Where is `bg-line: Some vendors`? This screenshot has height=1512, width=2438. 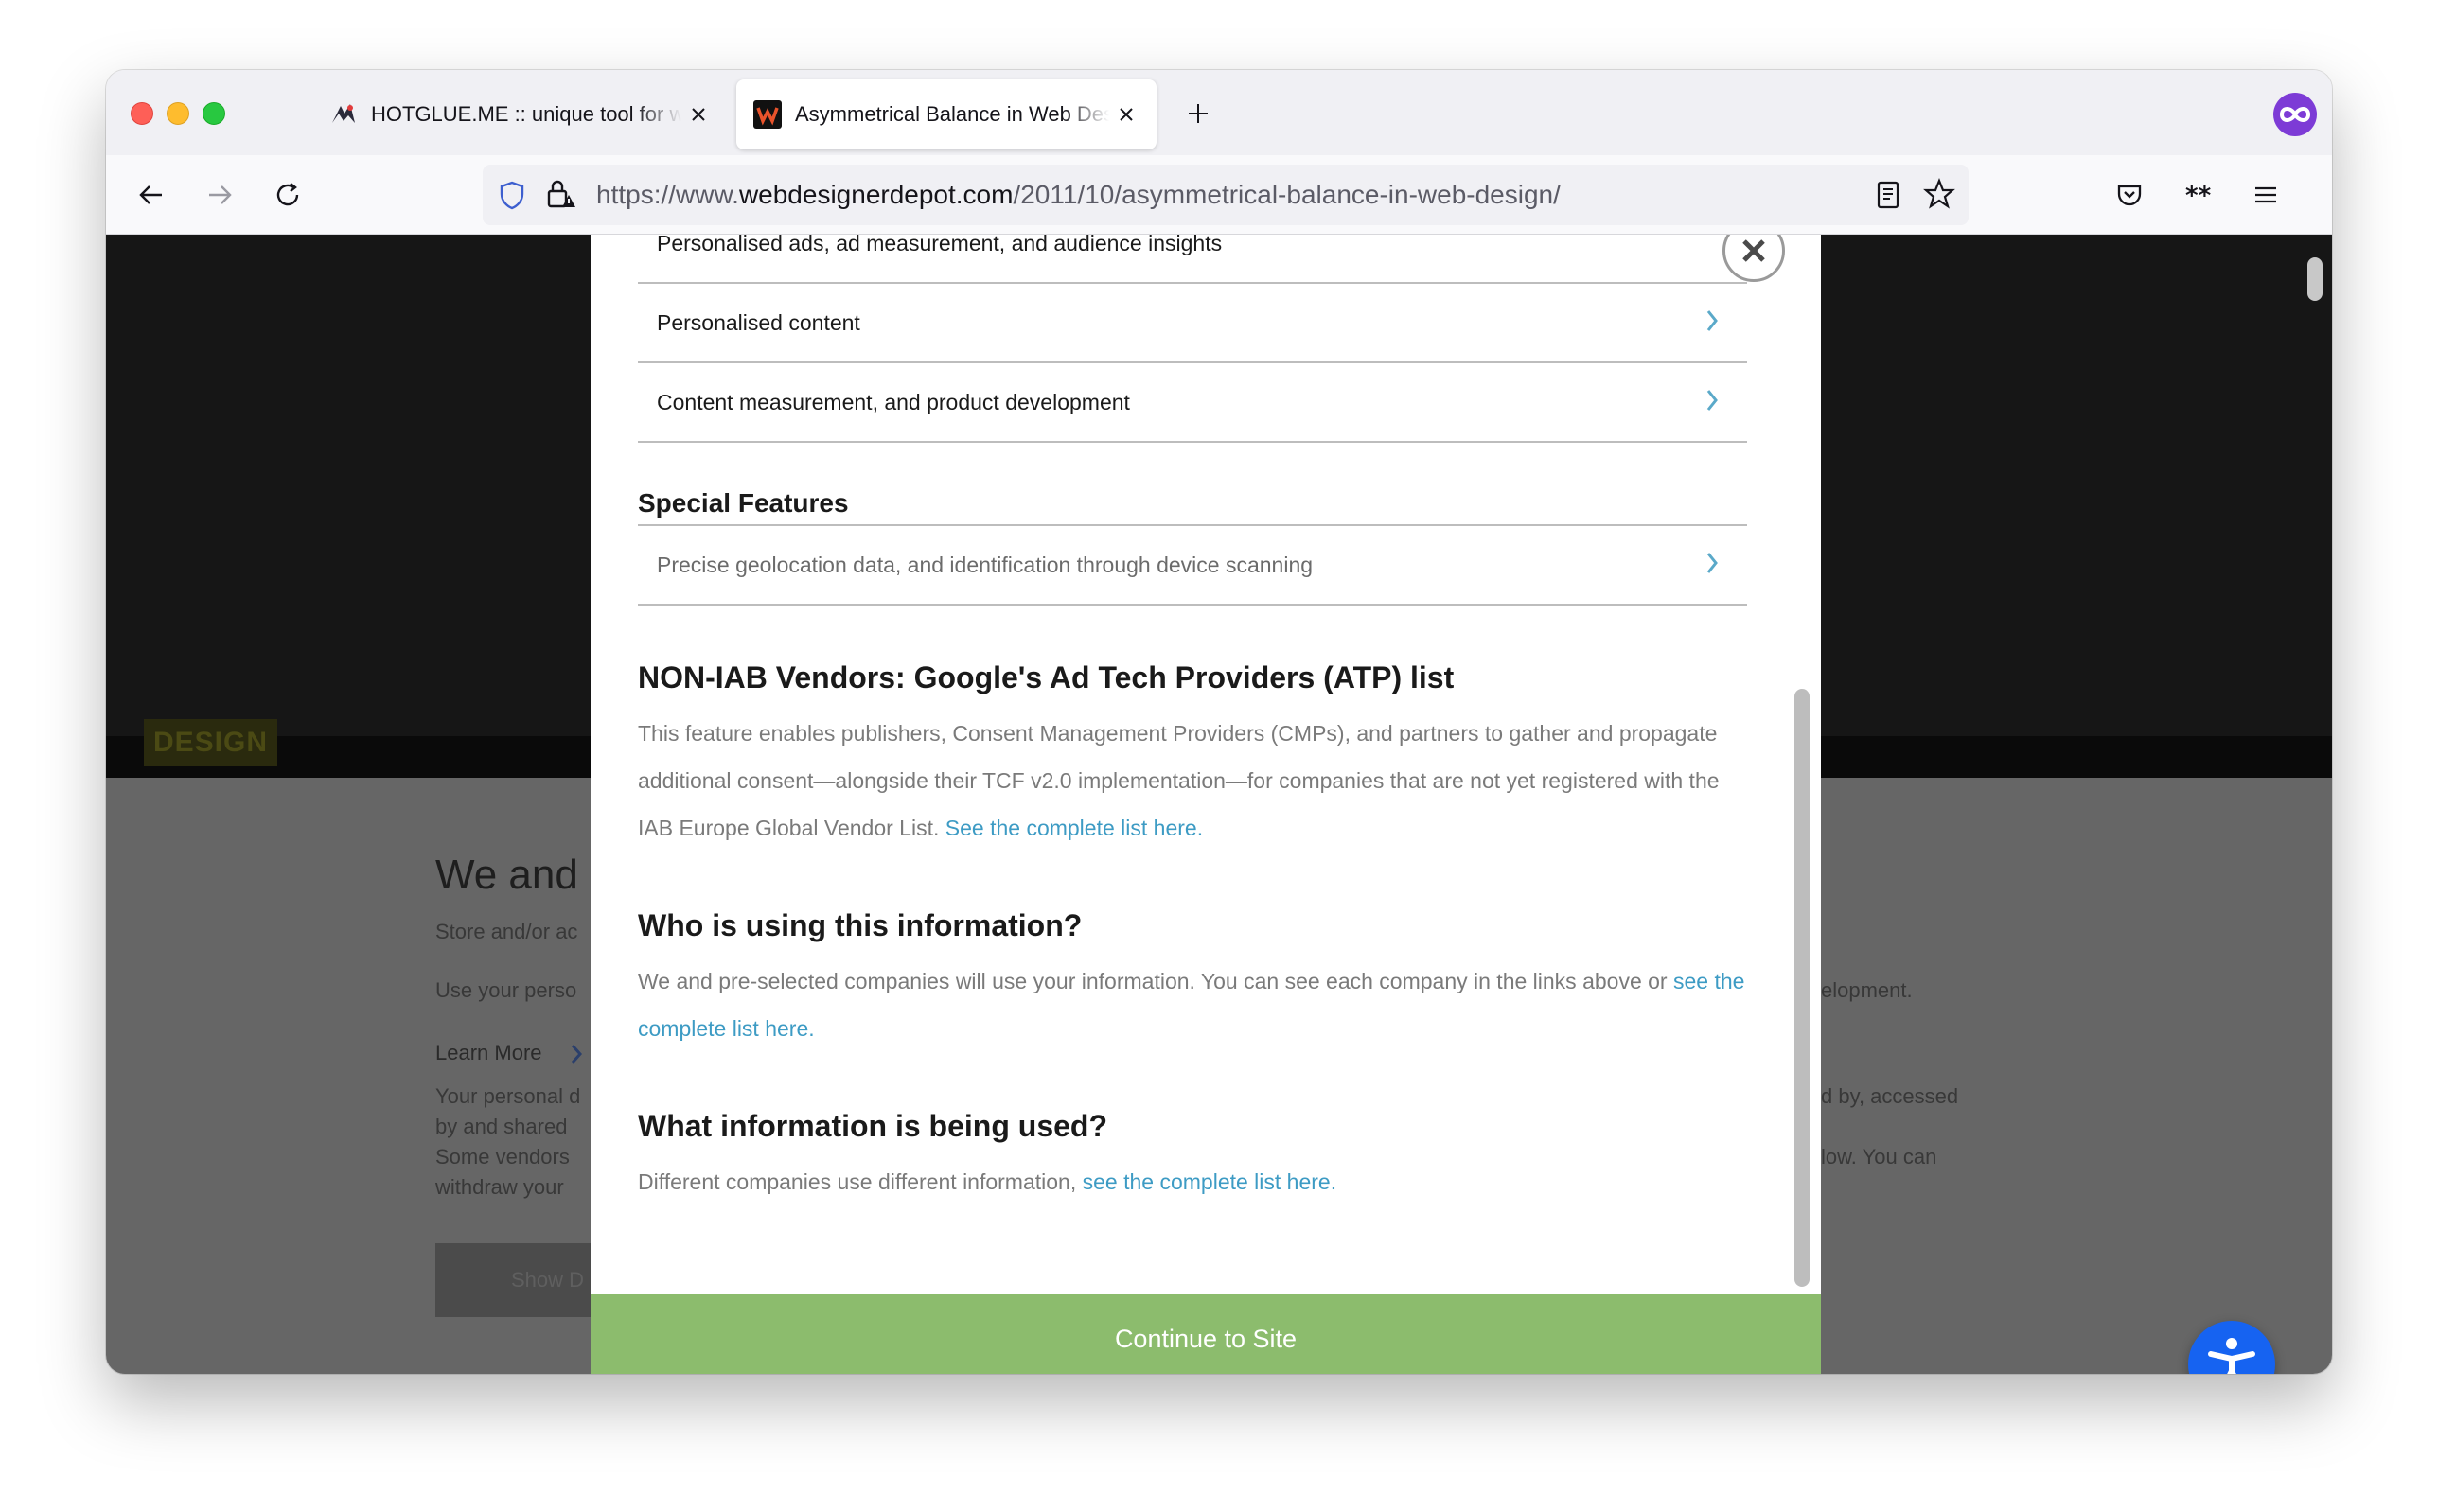 bg-line: Some vendors is located at coordinates (502, 1157).